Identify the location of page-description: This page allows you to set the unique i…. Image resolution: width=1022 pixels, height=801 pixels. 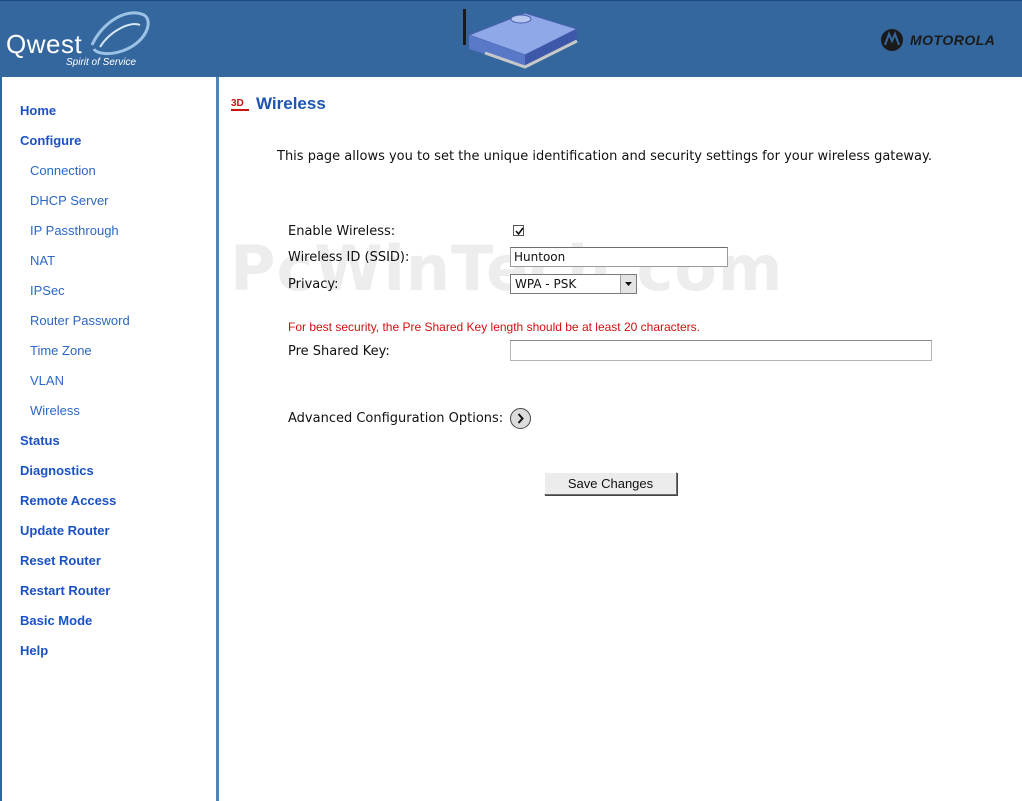
(604, 156).